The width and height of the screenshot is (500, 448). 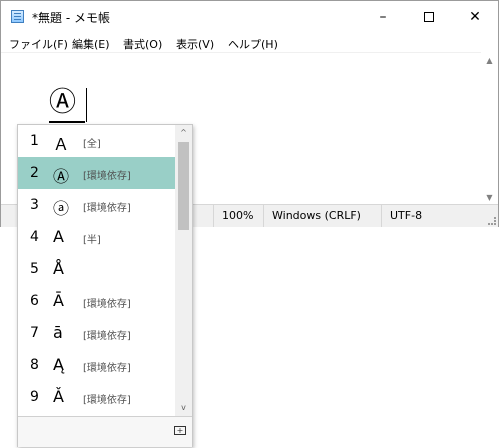 I want to click on resize-grip-icon, so click(x=492, y=221).